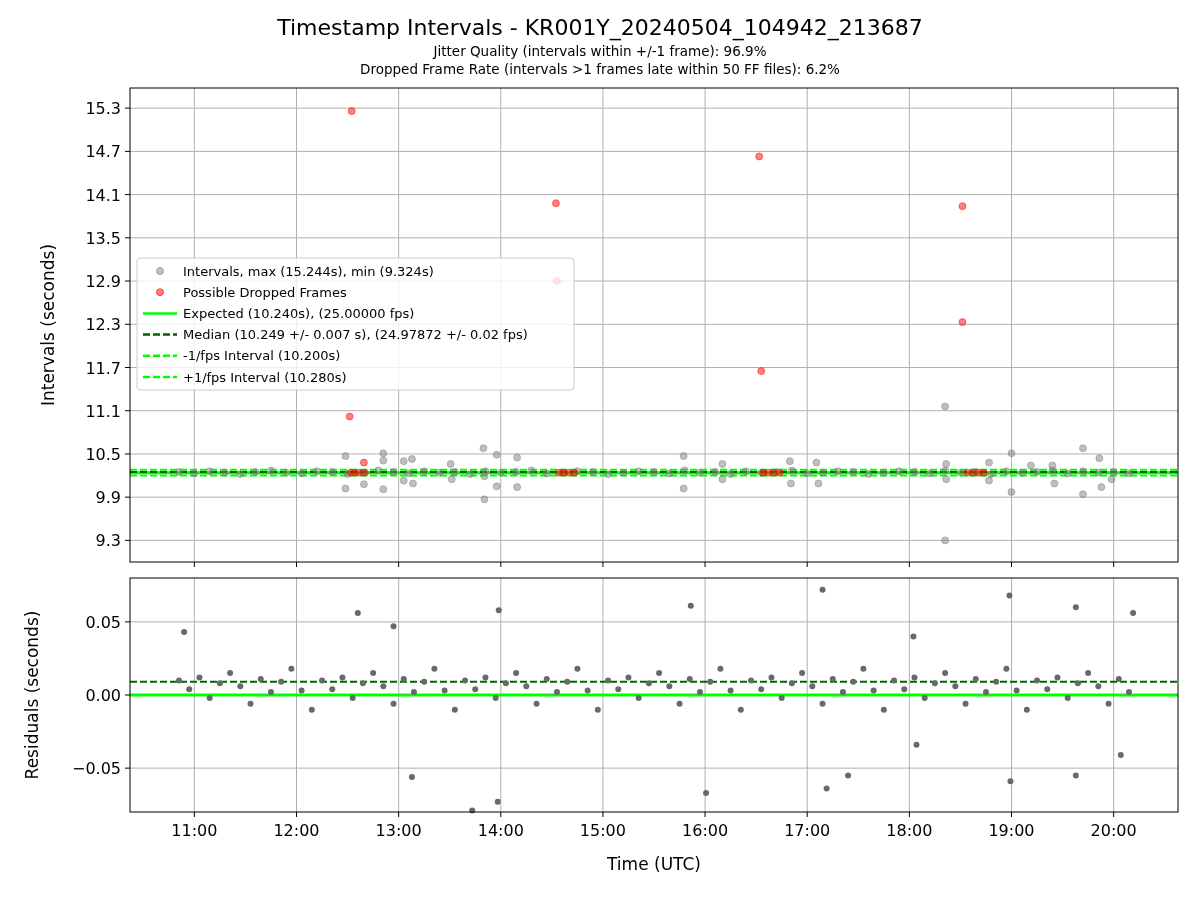  Describe the element at coordinates (1011, 830) in the screenshot. I see `axis-tick-label: 19:00` at that location.